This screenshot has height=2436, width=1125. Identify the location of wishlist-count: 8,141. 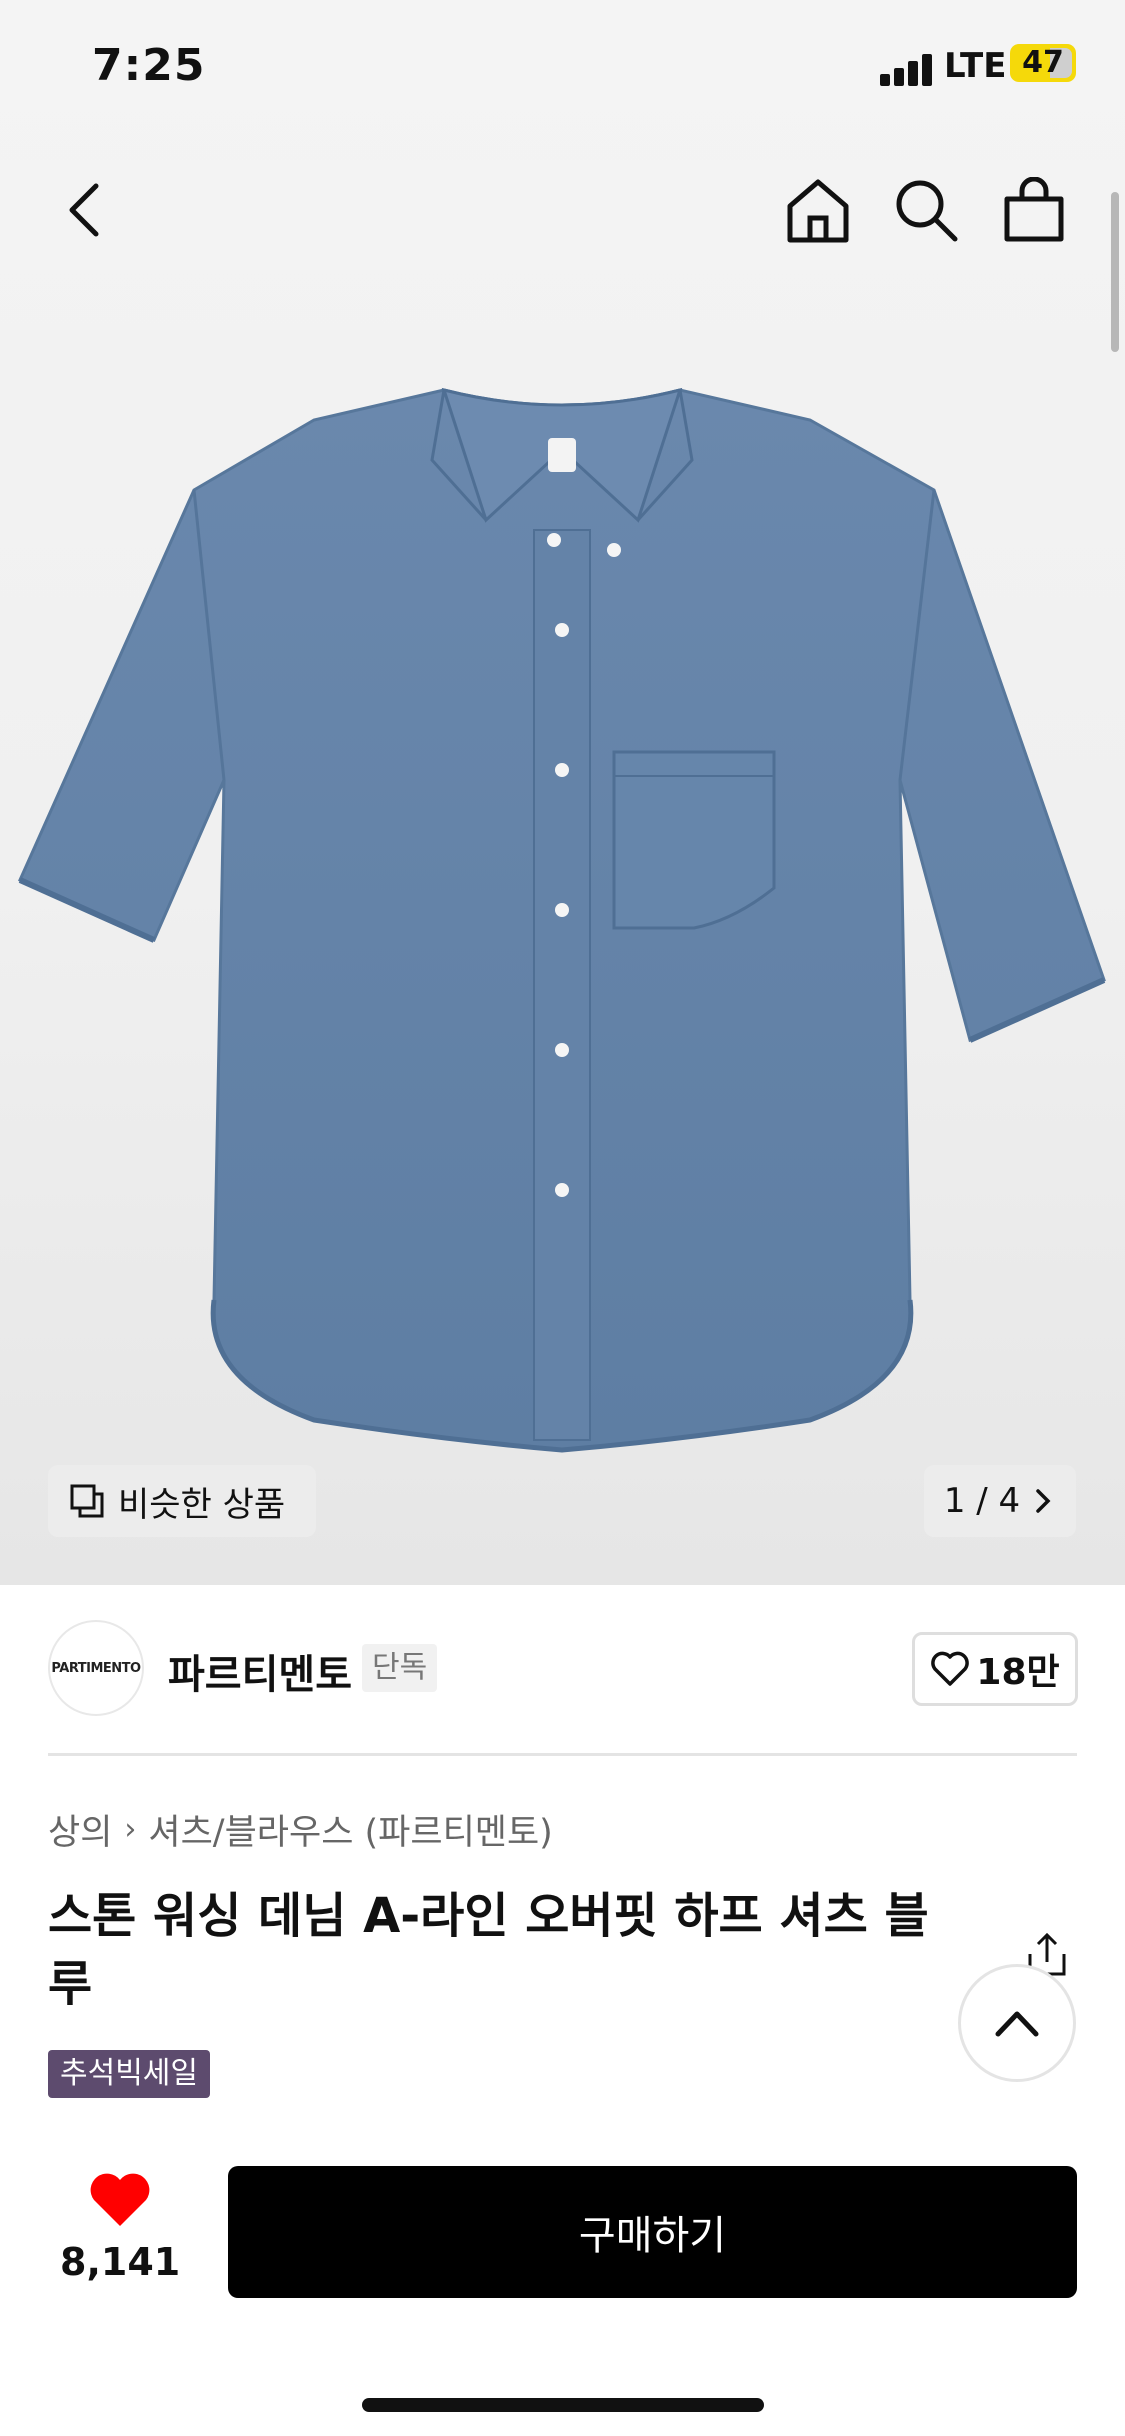
(120, 2262).